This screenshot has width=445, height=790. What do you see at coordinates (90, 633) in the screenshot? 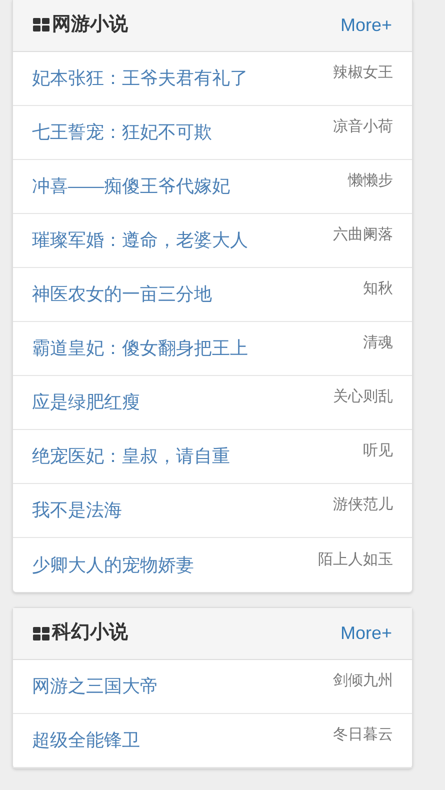
I see `panel-title: 科幻小说` at bounding box center [90, 633].